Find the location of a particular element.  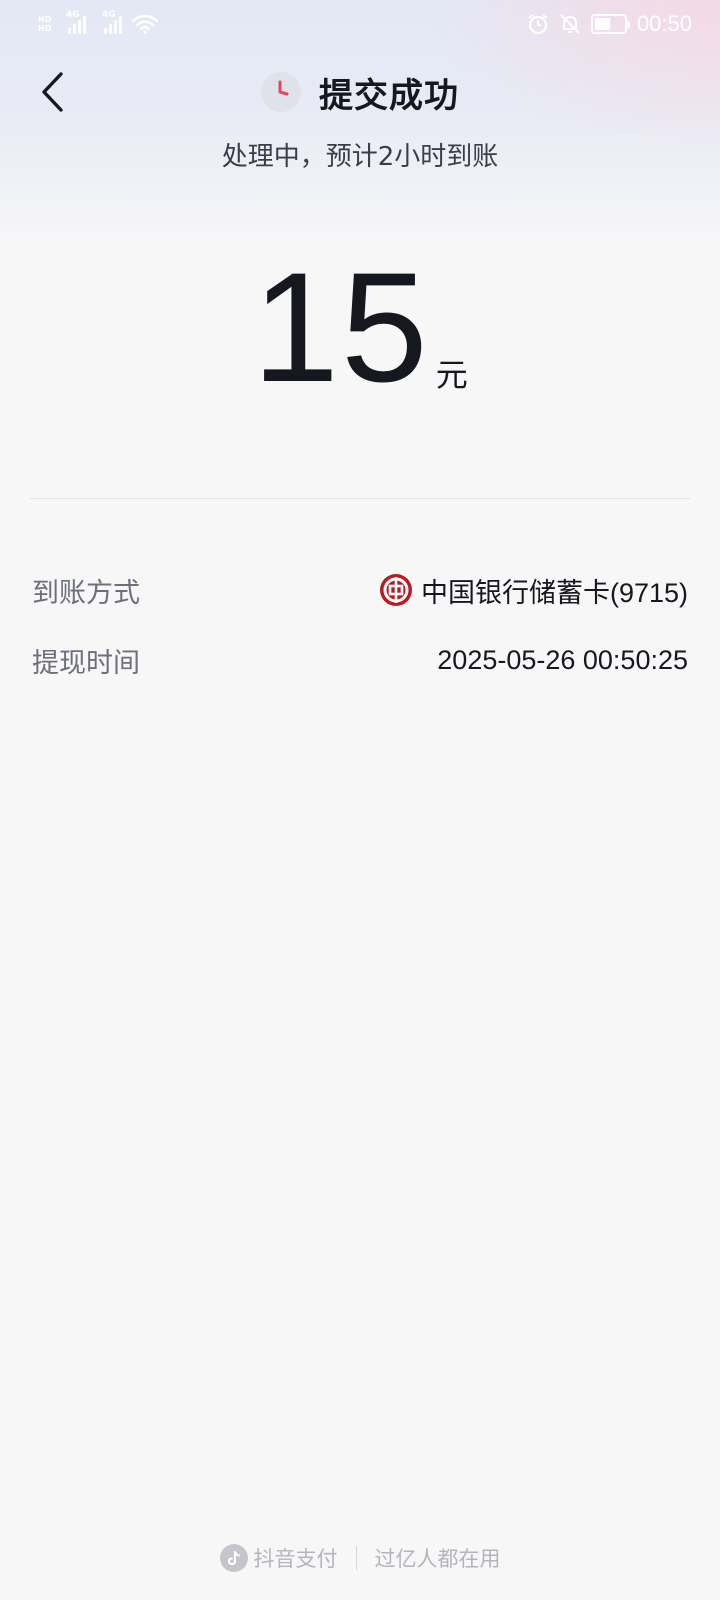

hd-icon: HD HD is located at coordinates (45, 24).